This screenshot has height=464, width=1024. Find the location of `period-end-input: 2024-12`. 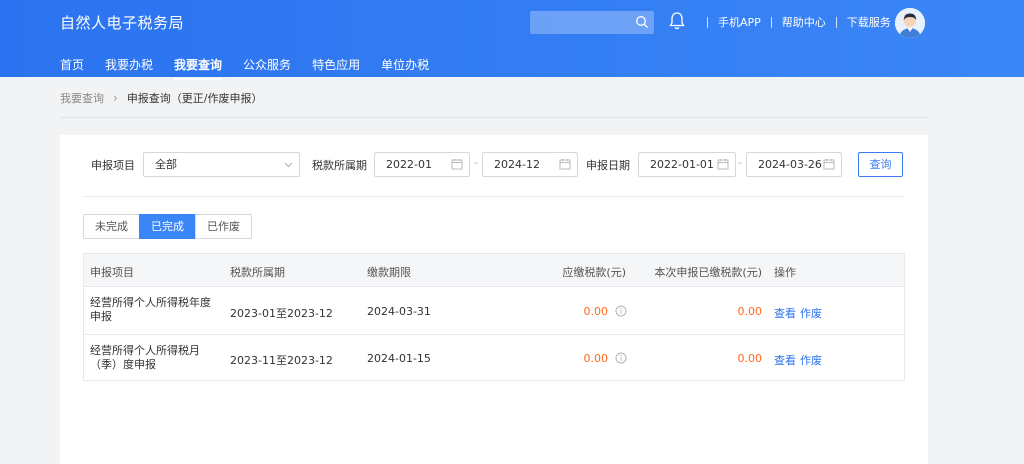

period-end-input: 2024-12 is located at coordinates (530, 164).